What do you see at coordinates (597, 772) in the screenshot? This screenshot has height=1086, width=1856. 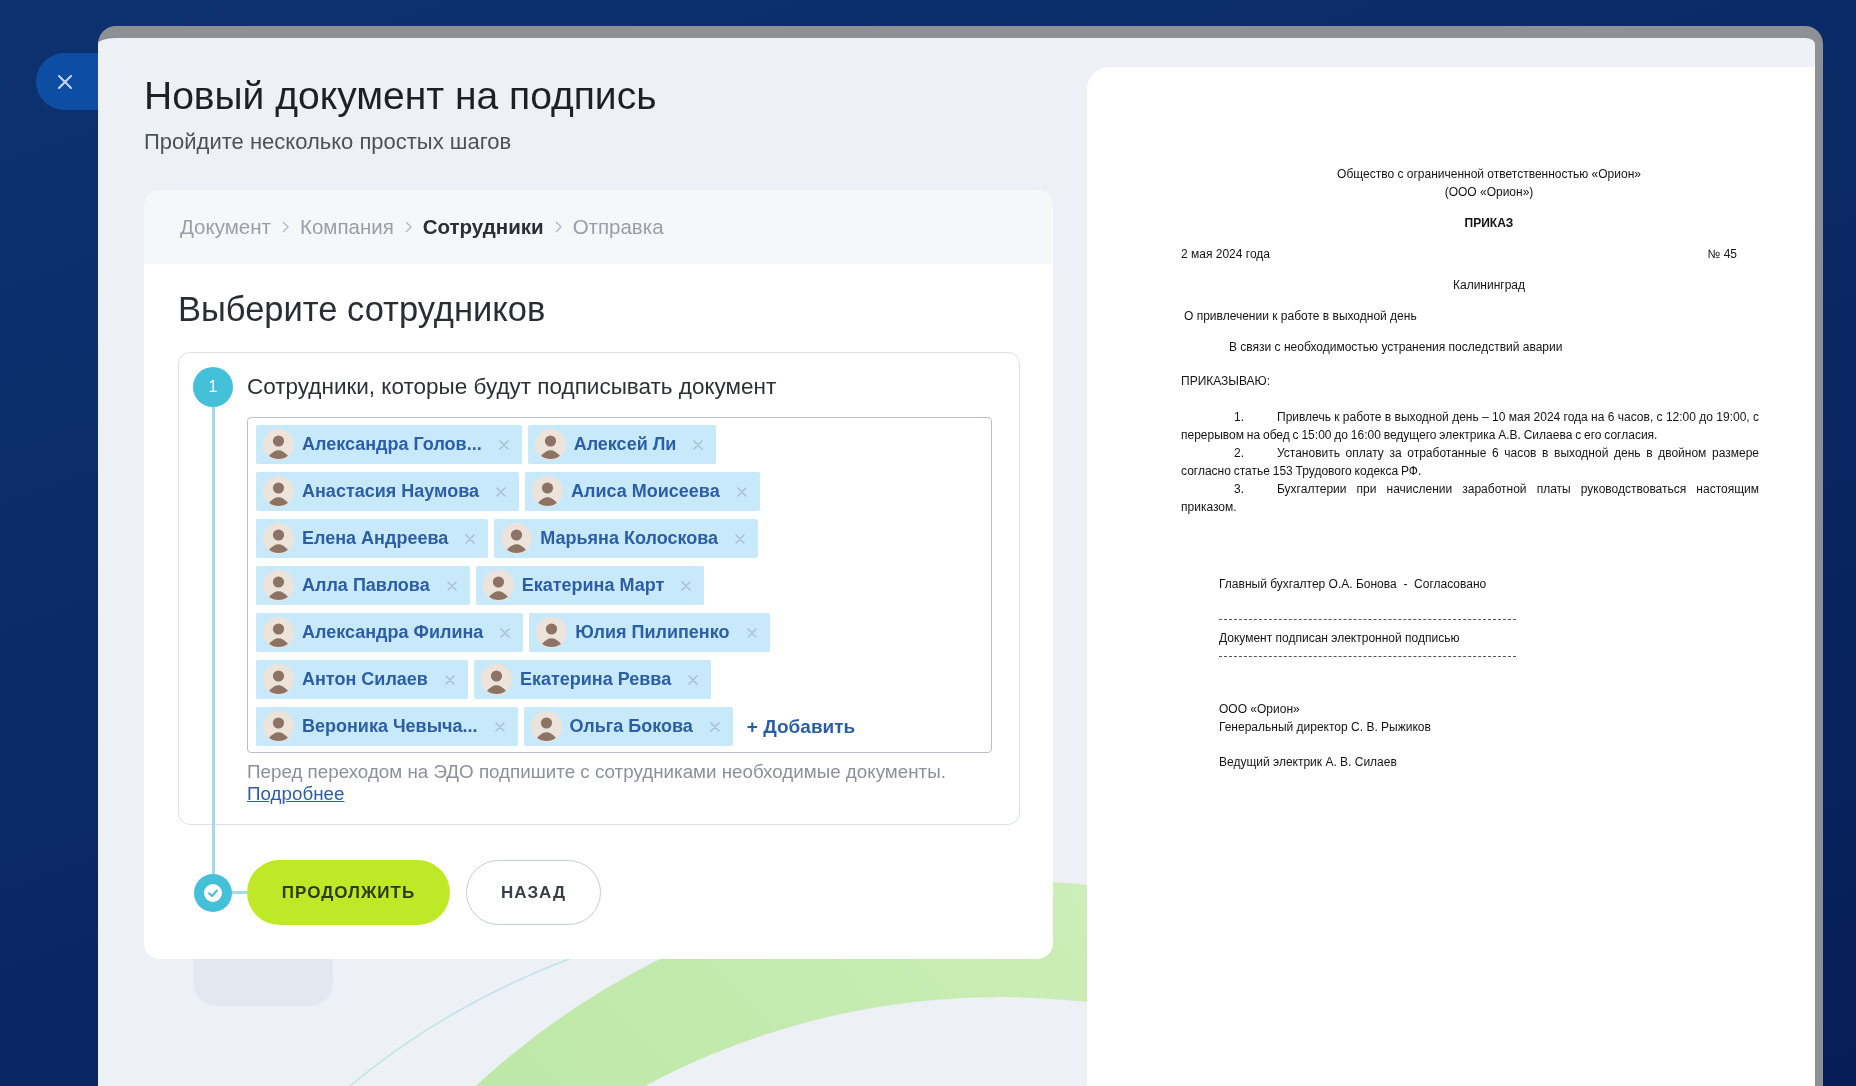 I see `hint-text: Перед переходом на ЭДО подпишите с сотрудниками необходимые документы.` at bounding box center [597, 772].